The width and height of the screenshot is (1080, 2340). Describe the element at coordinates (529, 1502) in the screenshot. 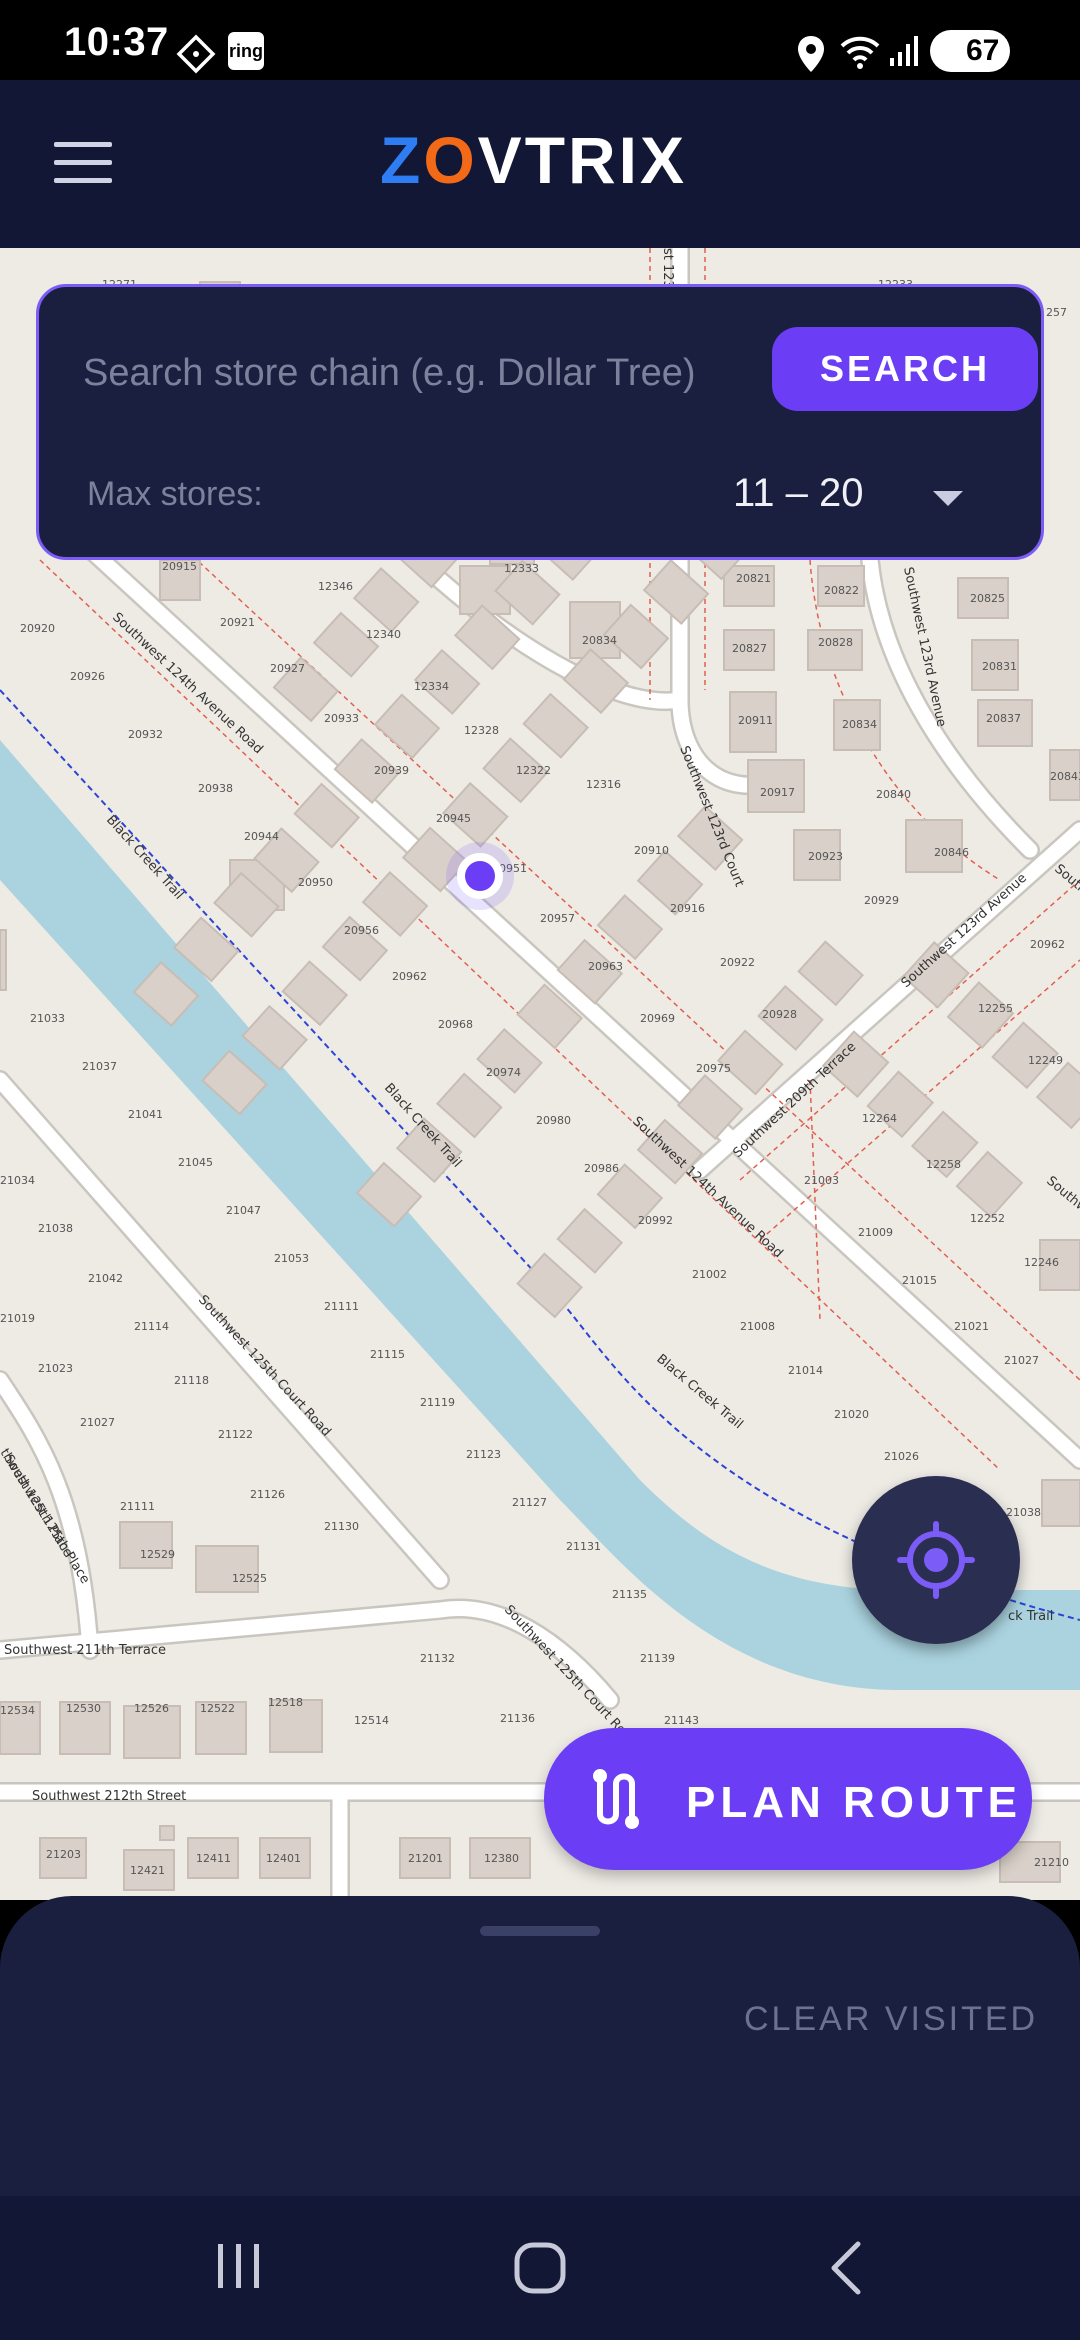

I see `svg-text: 21127` at that location.